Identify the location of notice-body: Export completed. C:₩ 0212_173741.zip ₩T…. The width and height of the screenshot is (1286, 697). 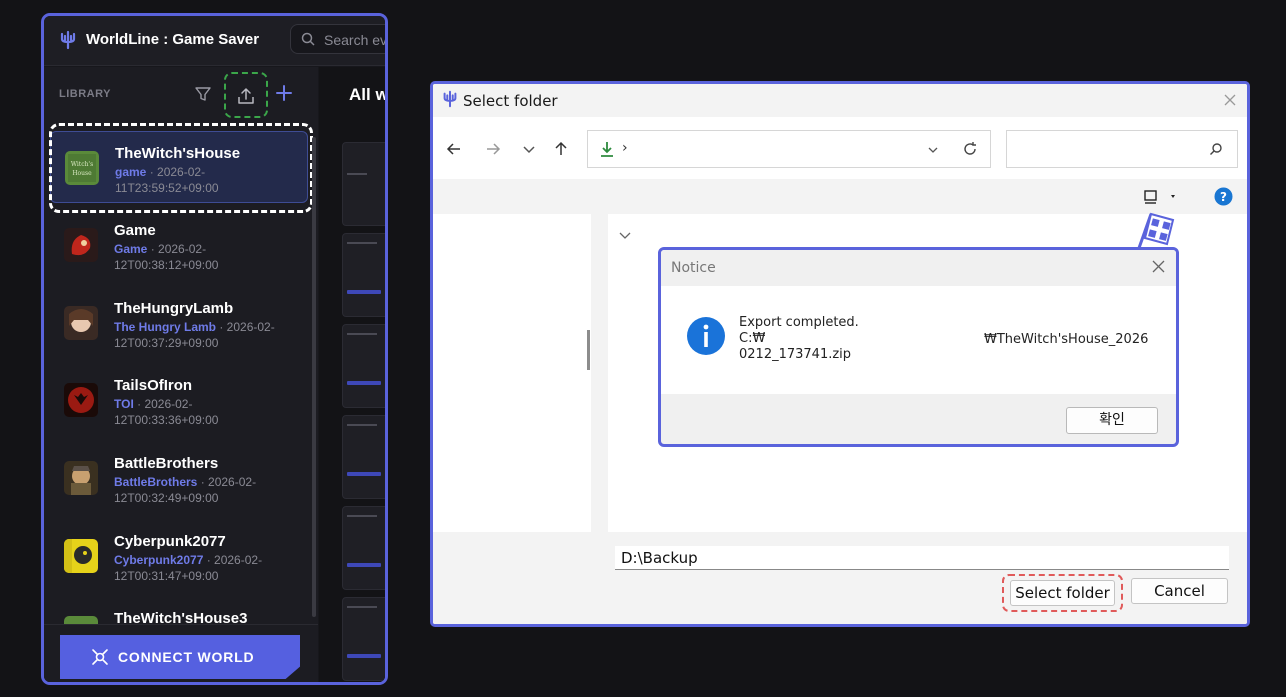
(918, 340).